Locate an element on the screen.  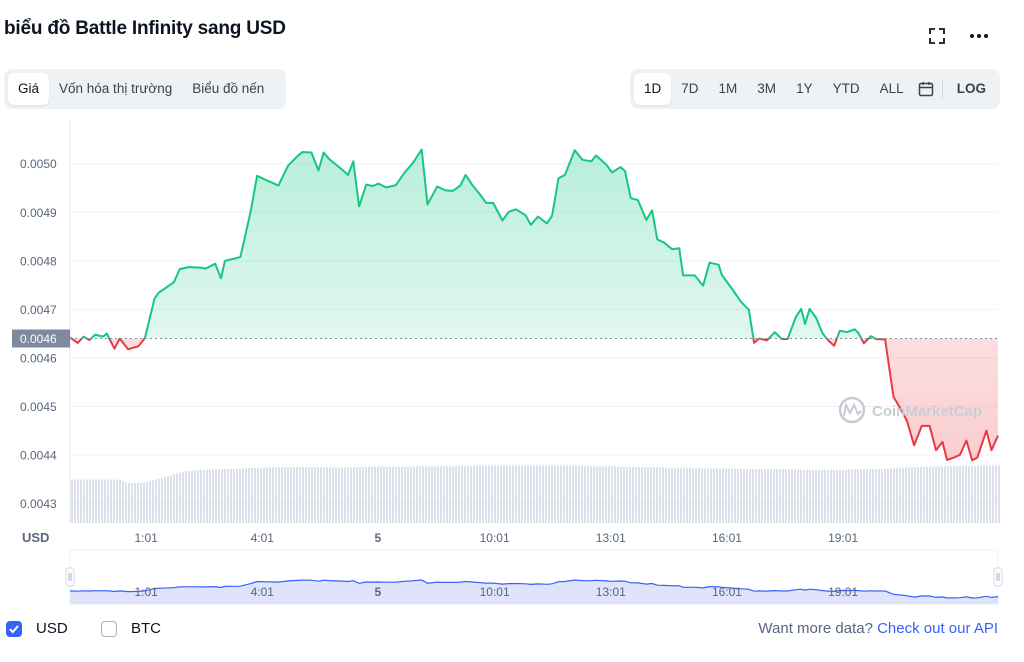
navigator-tick-label: 16:01 is located at coordinates (727, 592).